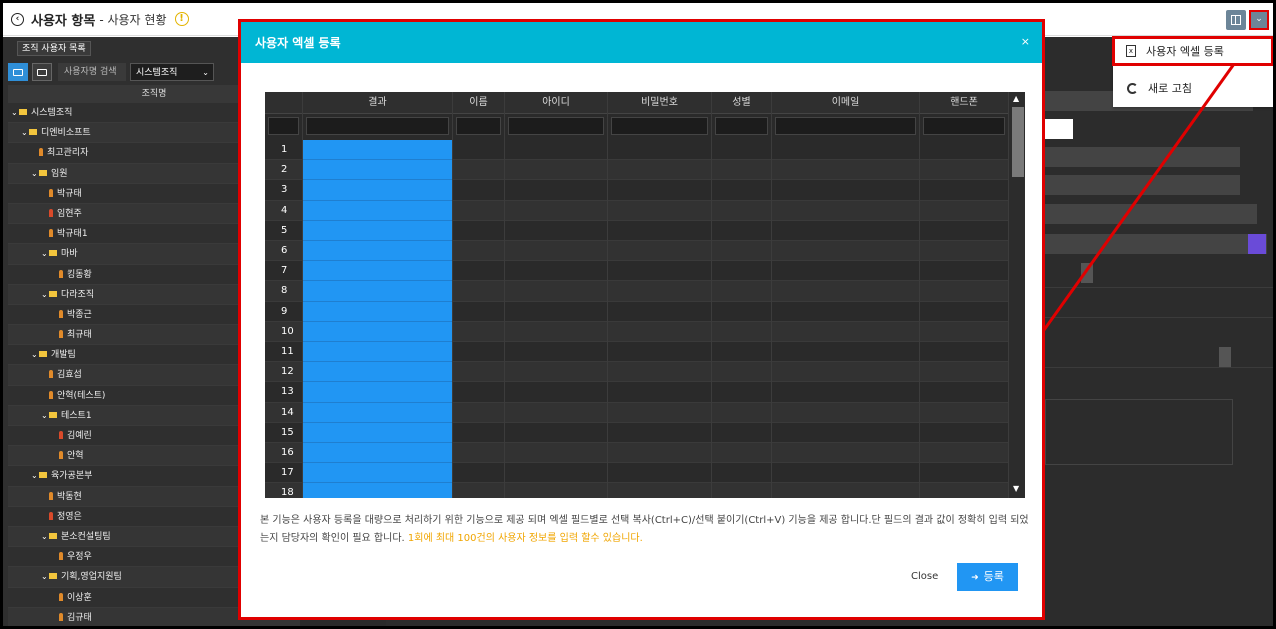 The height and width of the screenshot is (629, 1276). I want to click on tab-org-user-list: 조직 사용자 목록, so click(54, 48).